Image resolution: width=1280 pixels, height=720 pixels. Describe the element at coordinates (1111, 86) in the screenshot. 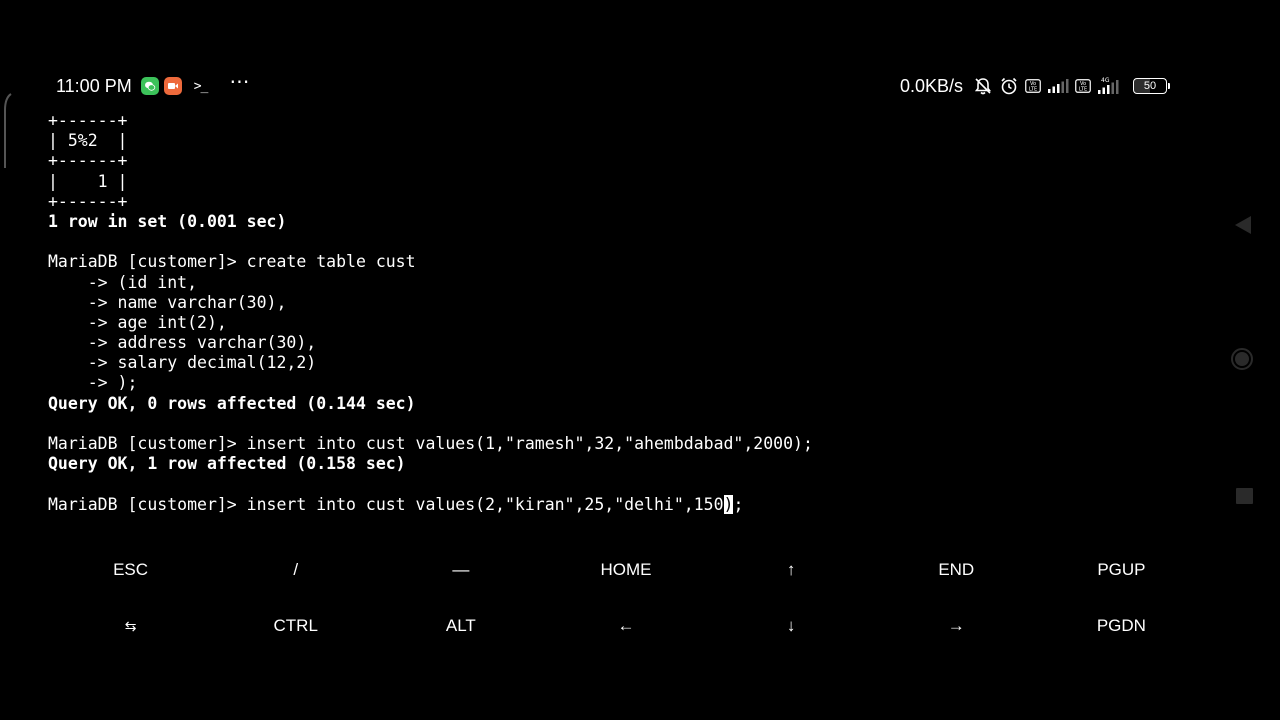

I see `signal-strength-icon-sim2: 4G` at that location.